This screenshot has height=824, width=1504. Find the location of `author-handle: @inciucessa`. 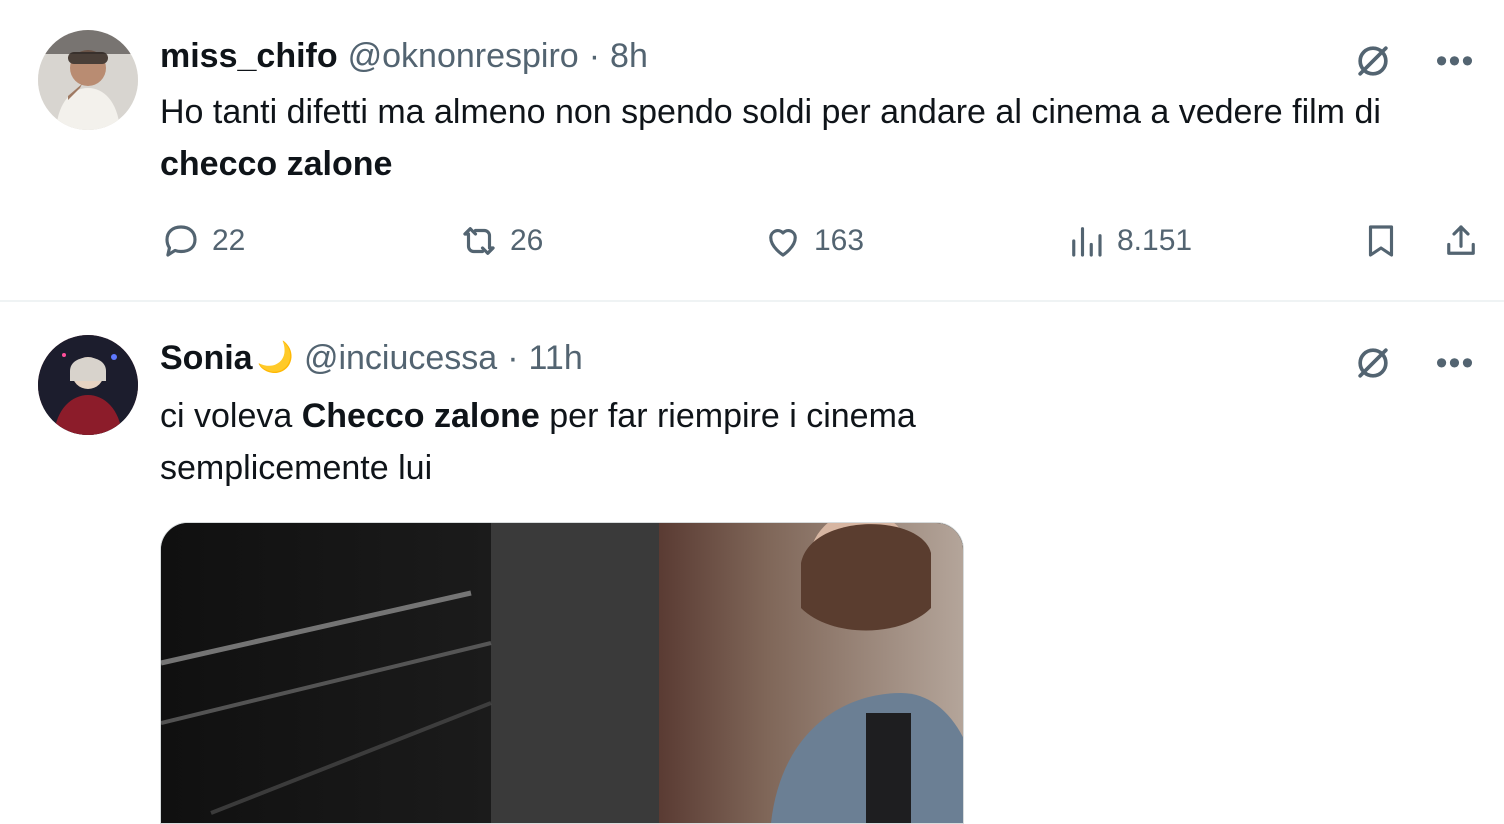

author-handle: @inciucessa is located at coordinates (400, 358).